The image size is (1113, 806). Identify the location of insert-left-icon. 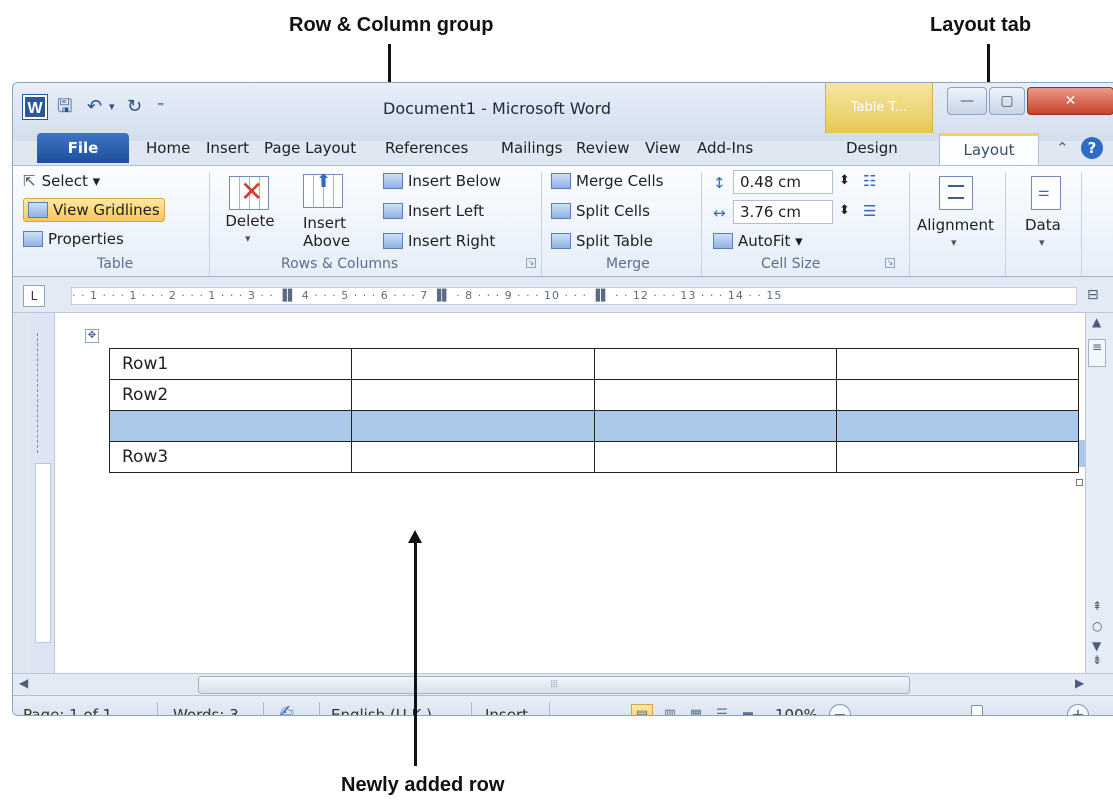
(393, 211).